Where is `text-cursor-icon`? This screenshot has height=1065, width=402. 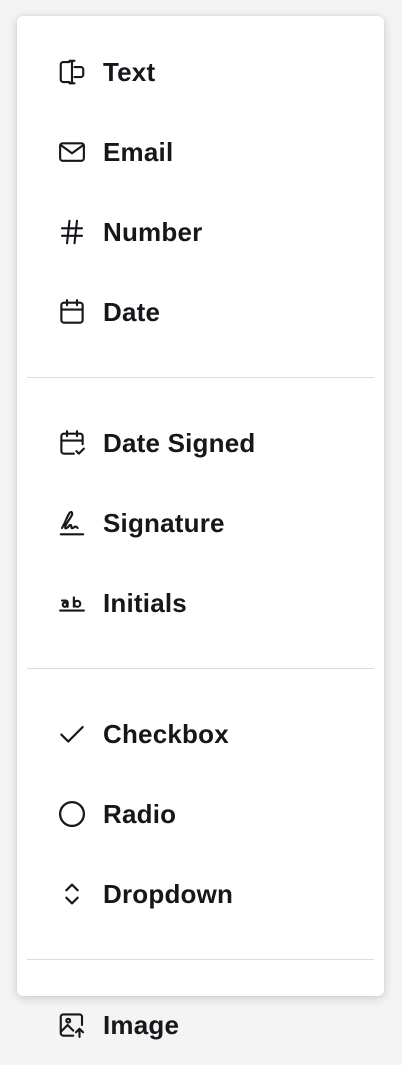 text-cursor-icon is located at coordinates (72, 72).